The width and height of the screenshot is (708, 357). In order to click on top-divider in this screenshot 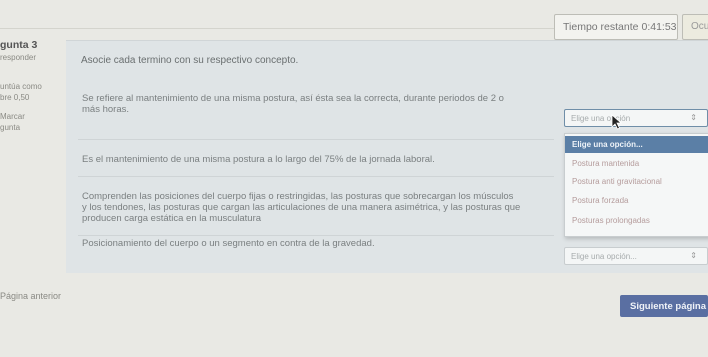, I will do `click(277, 28)`.